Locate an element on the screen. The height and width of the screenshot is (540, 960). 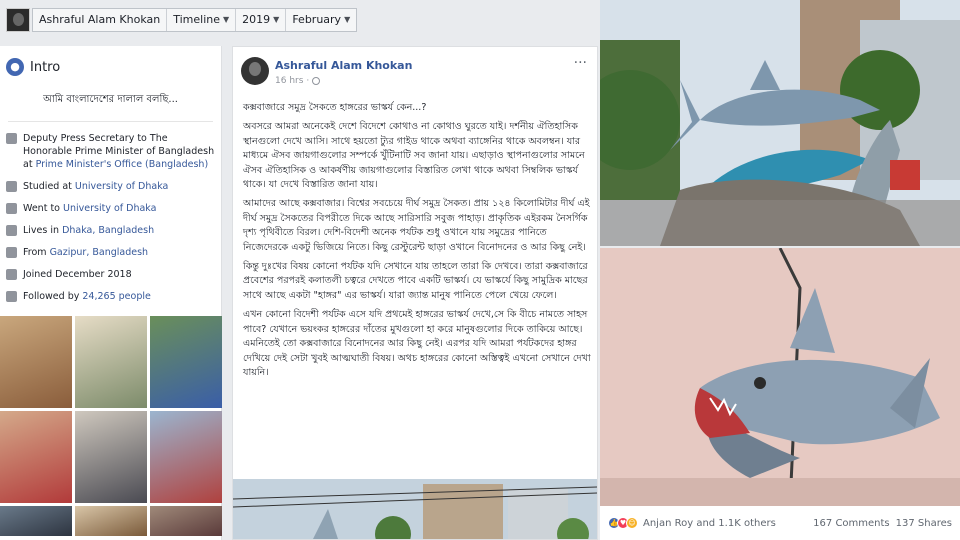
studied-text: Studied at is located at coordinates (49, 186).